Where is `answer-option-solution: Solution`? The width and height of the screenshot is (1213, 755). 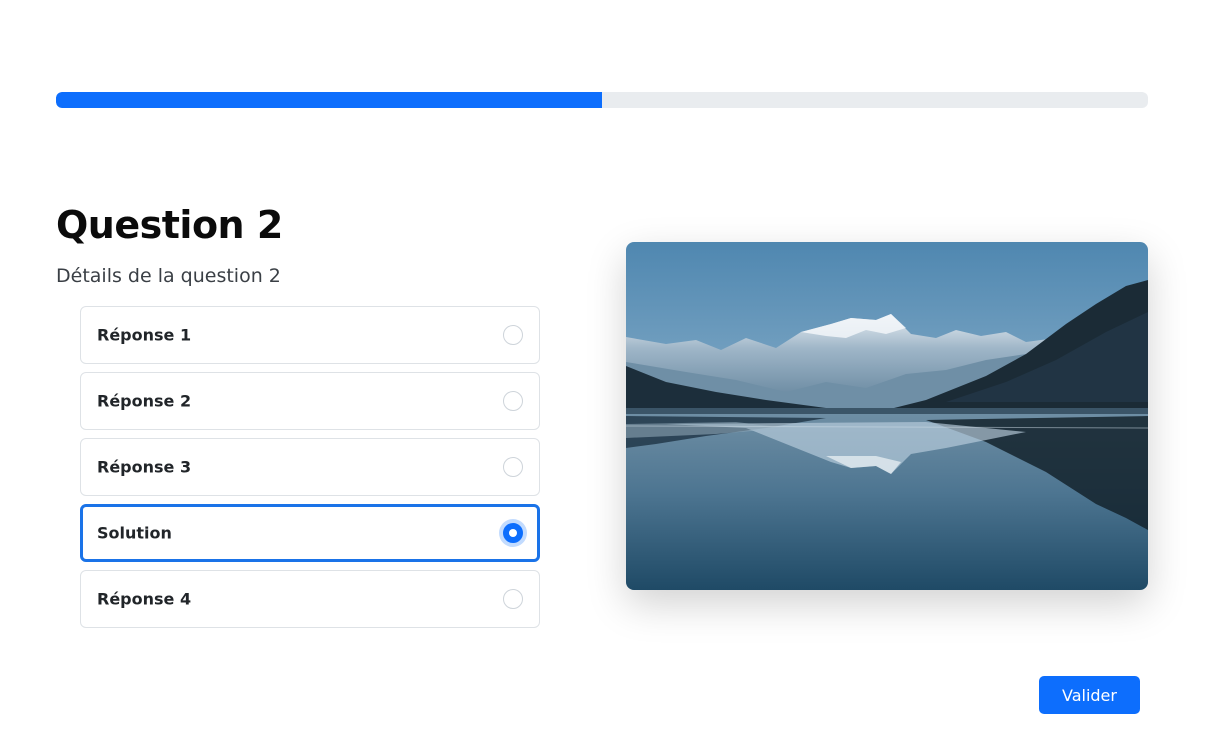
answer-option-solution: Solution is located at coordinates (310, 533).